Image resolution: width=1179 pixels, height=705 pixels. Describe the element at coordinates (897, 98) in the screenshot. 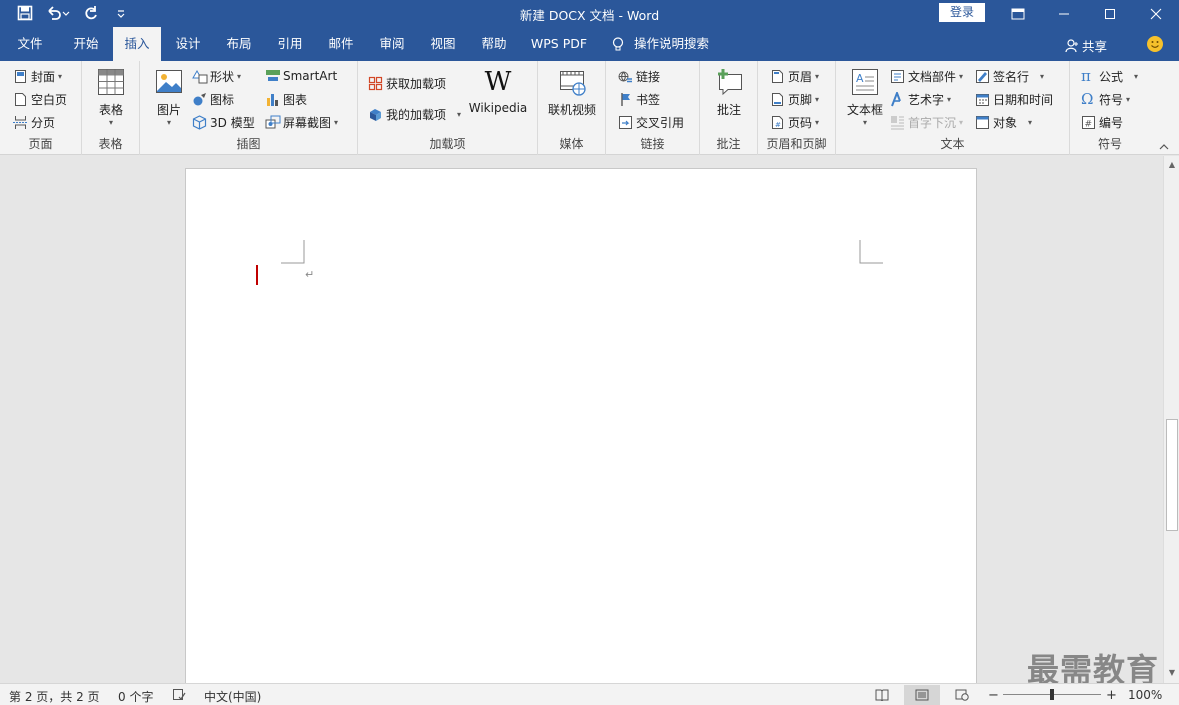

I see `wordart-icon` at that location.